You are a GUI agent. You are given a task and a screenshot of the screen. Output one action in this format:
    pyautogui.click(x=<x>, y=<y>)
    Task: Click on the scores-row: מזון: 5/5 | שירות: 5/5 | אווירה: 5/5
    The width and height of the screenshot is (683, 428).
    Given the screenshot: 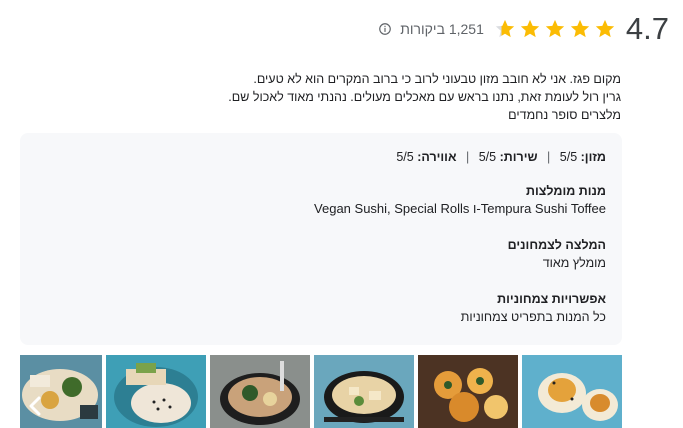 What is the action you would take?
    pyautogui.click(x=321, y=157)
    